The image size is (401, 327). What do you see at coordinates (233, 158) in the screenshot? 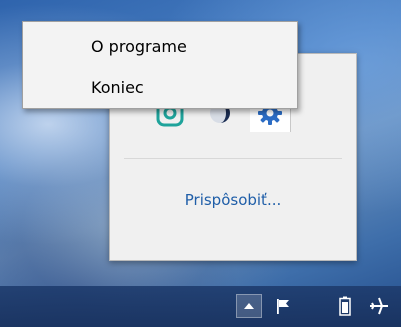
I see `flyout-divider` at bounding box center [233, 158].